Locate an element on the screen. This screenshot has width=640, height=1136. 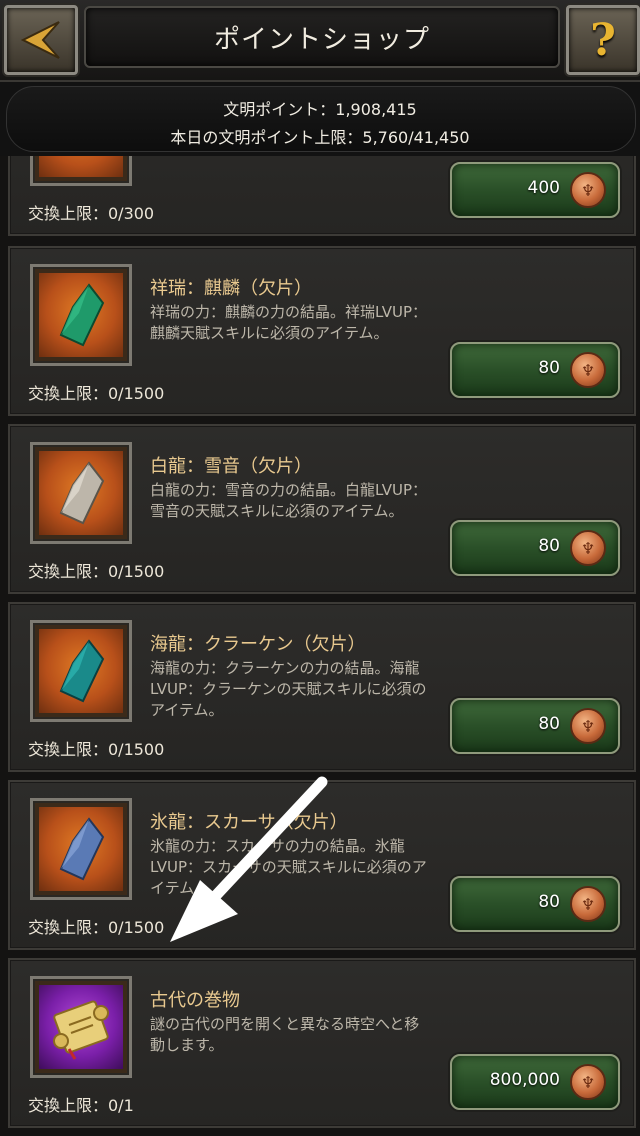
help-button: ? is located at coordinates (603, 40).